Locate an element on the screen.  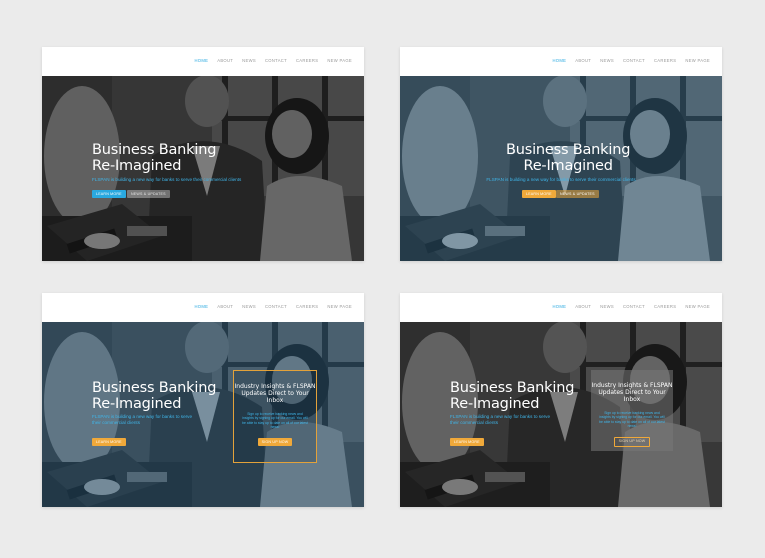
hero-overlay is located at coordinates (561, 414).